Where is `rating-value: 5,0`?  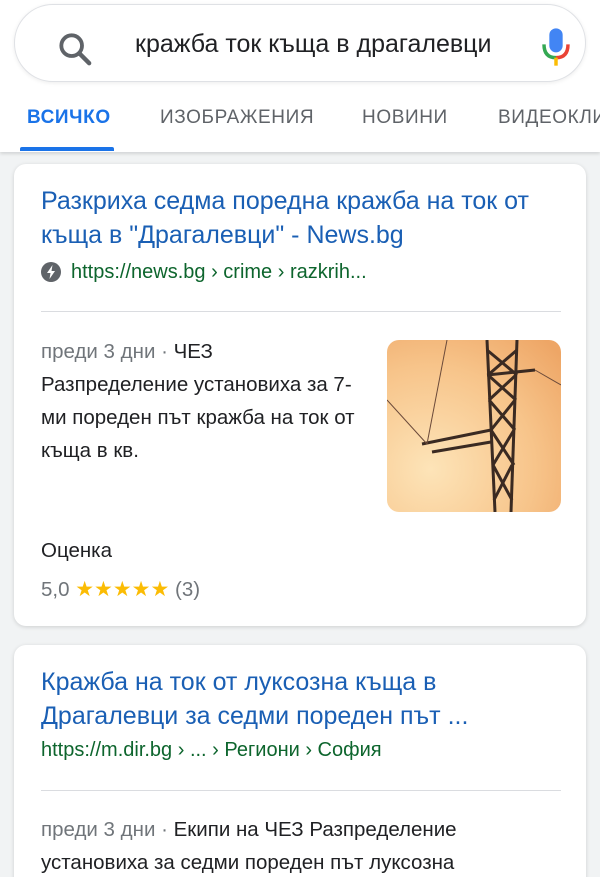 rating-value: 5,0 is located at coordinates (55, 589).